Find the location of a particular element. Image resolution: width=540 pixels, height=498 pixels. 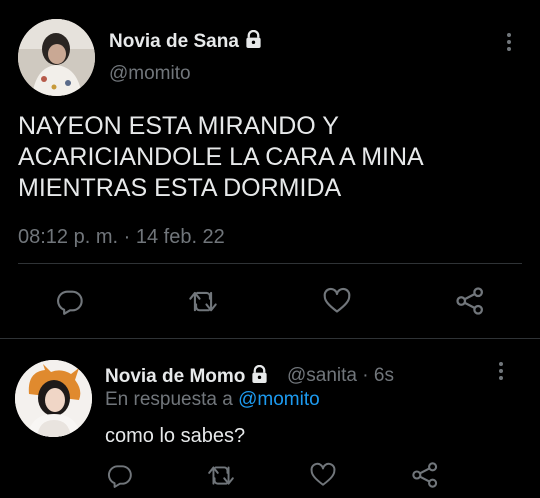

reply-text: como lo sabes? is located at coordinates (175, 436).